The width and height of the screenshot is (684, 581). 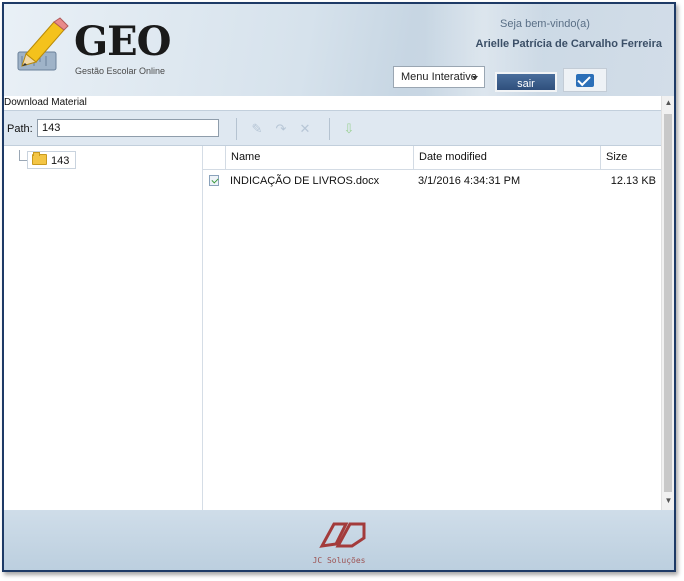 I want to click on document-icon, so click(x=214, y=180).